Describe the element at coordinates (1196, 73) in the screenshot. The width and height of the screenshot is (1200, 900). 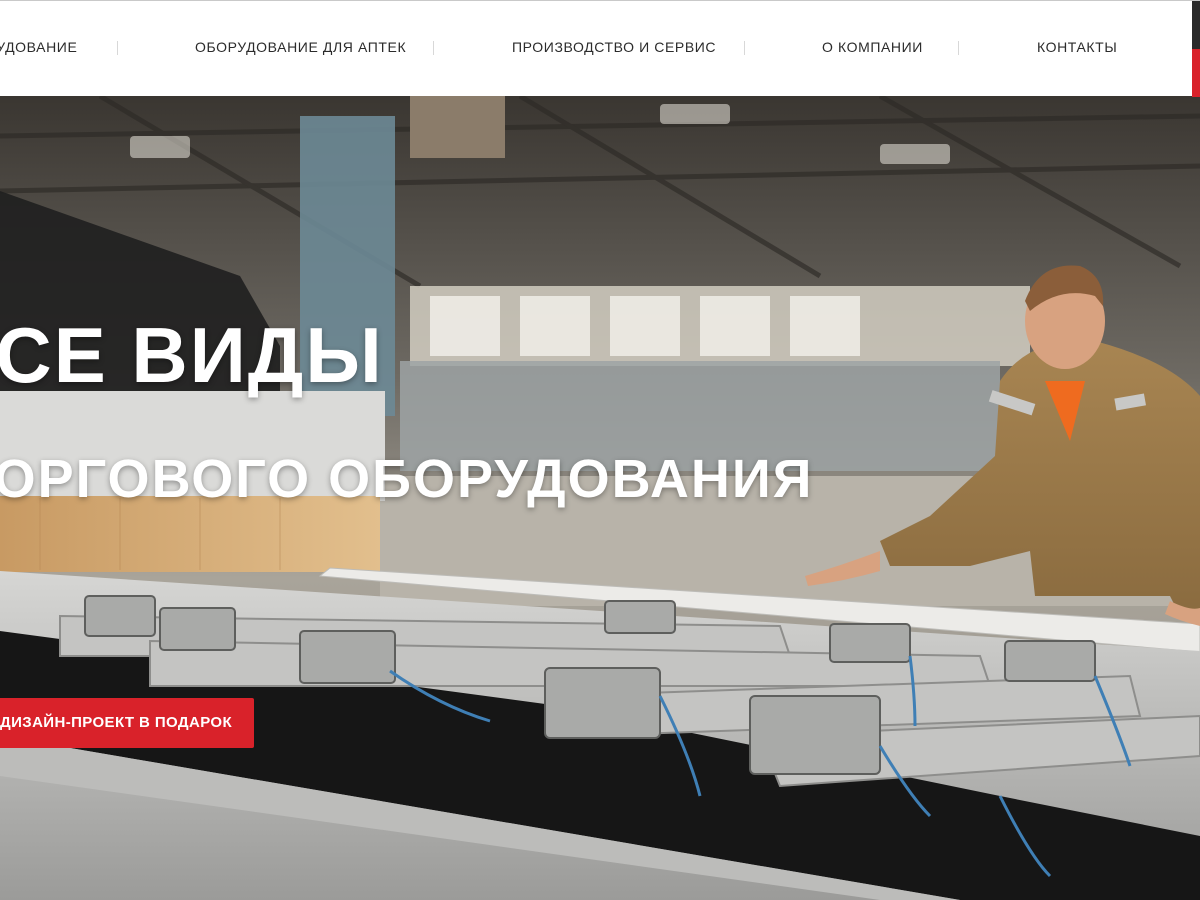
I see `accent-block` at that location.